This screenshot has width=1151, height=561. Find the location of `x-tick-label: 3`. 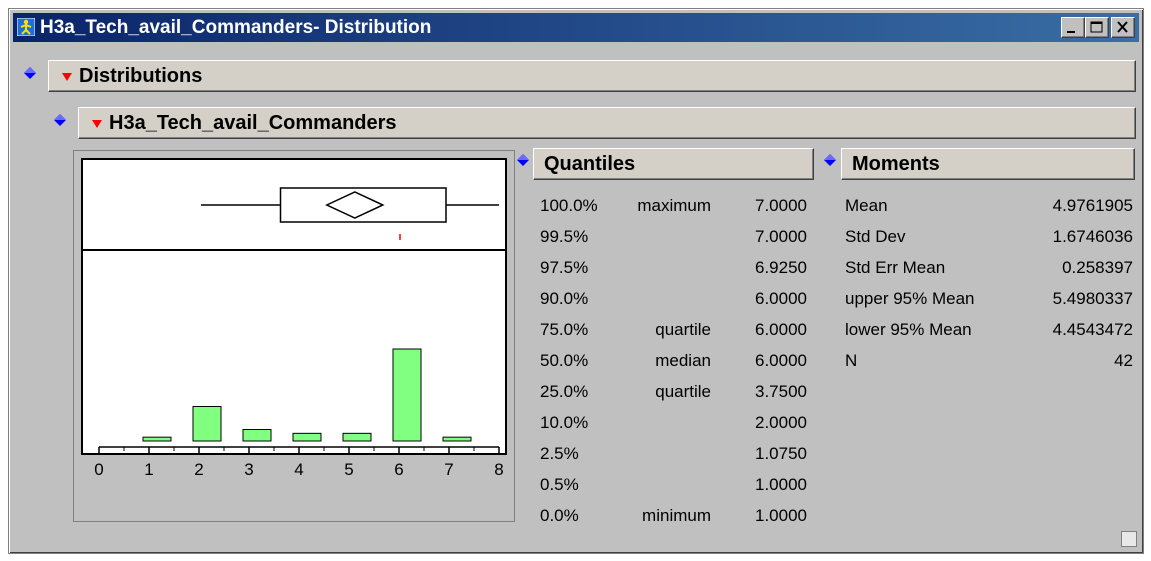

x-tick-label: 3 is located at coordinates (248, 469).